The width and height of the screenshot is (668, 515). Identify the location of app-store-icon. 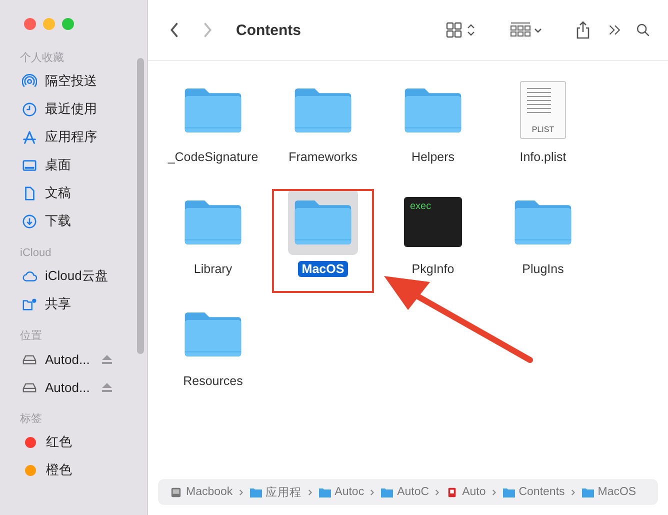
(29, 137).